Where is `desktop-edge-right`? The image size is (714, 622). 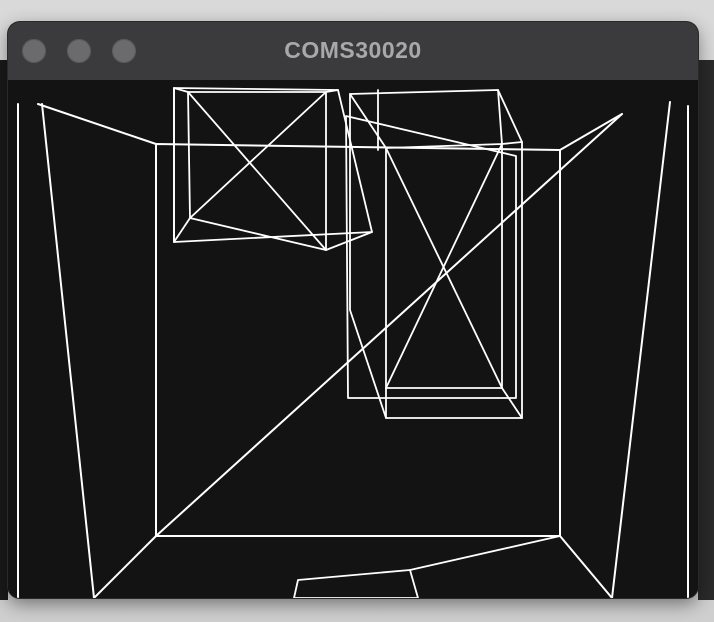 desktop-edge-right is located at coordinates (706, 330).